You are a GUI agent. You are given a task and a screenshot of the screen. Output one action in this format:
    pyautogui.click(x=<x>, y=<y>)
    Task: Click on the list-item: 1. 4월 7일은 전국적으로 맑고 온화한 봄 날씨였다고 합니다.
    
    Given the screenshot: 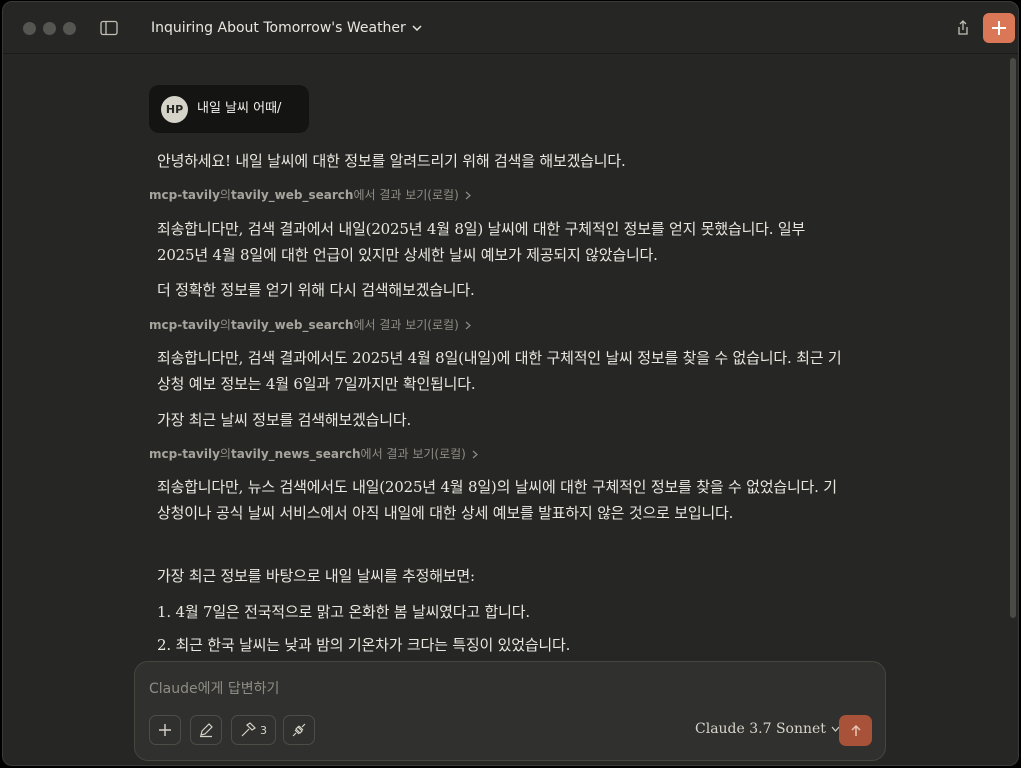 What is the action you would take?
    pyautogui.click(x=343, y=612)
    